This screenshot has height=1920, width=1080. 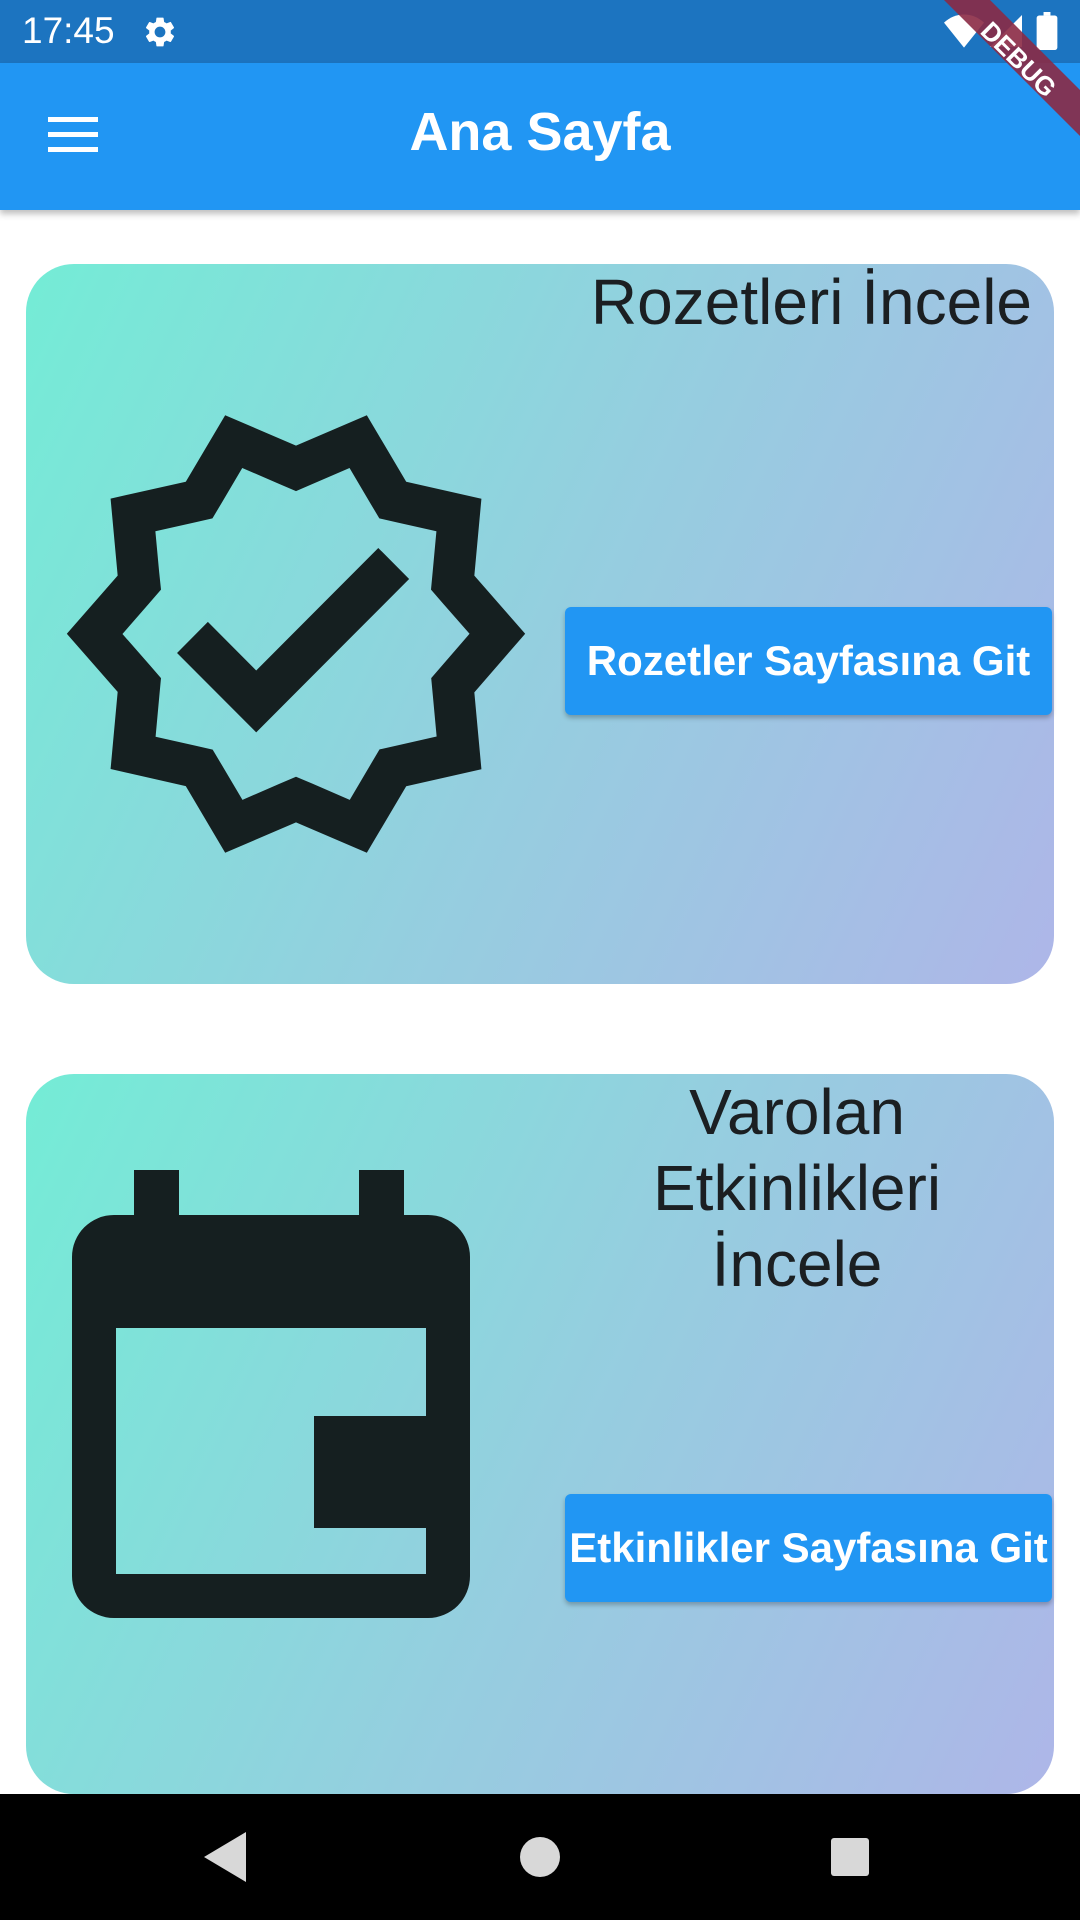 I want to click on home-icon, so click(x=540, y=1857).